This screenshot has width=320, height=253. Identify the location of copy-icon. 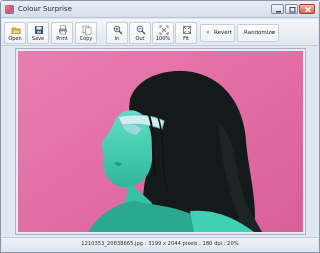
(87, 30).